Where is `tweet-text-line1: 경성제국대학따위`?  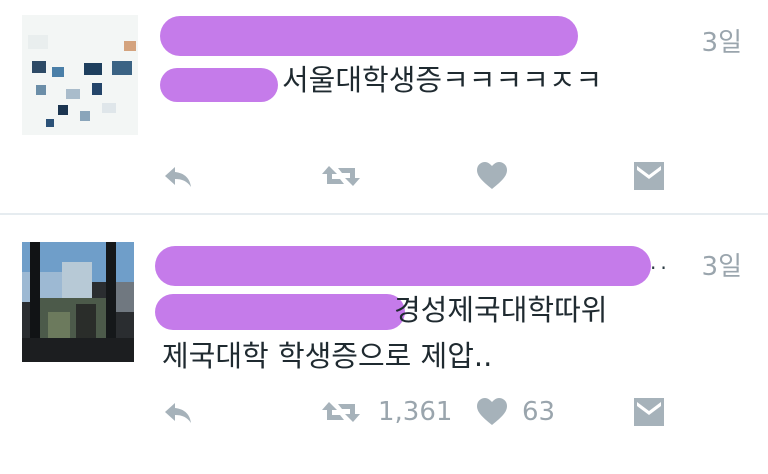 tweet-text-line1: 경성제국대학따위 is located at coordinates (501, 310).